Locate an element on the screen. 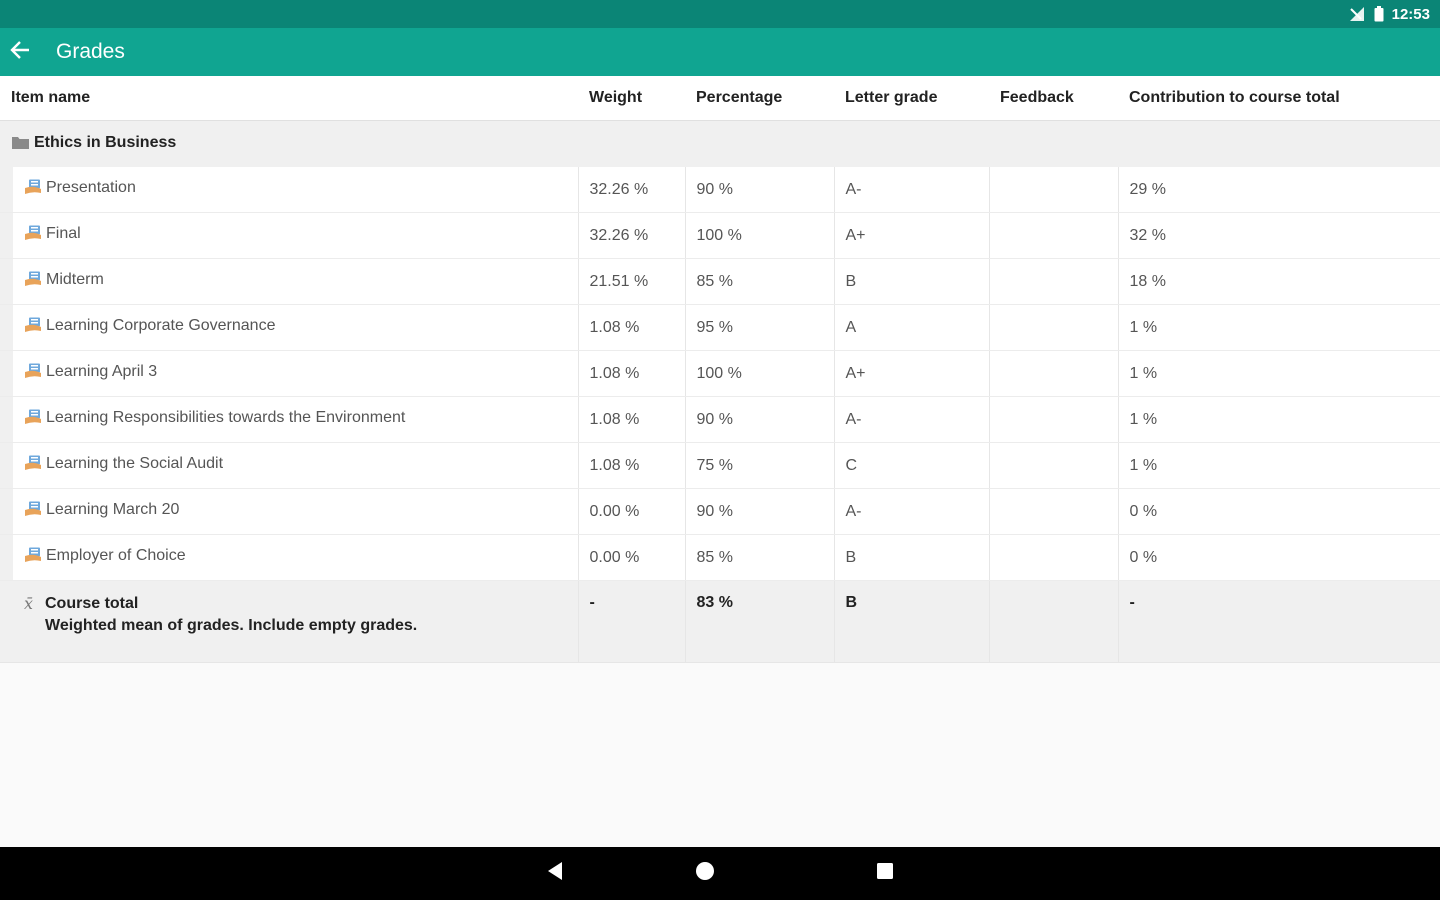 This screenshot has height=900, width=1440. column-header-percentage: Percentage is located at coordinates (759, 98).